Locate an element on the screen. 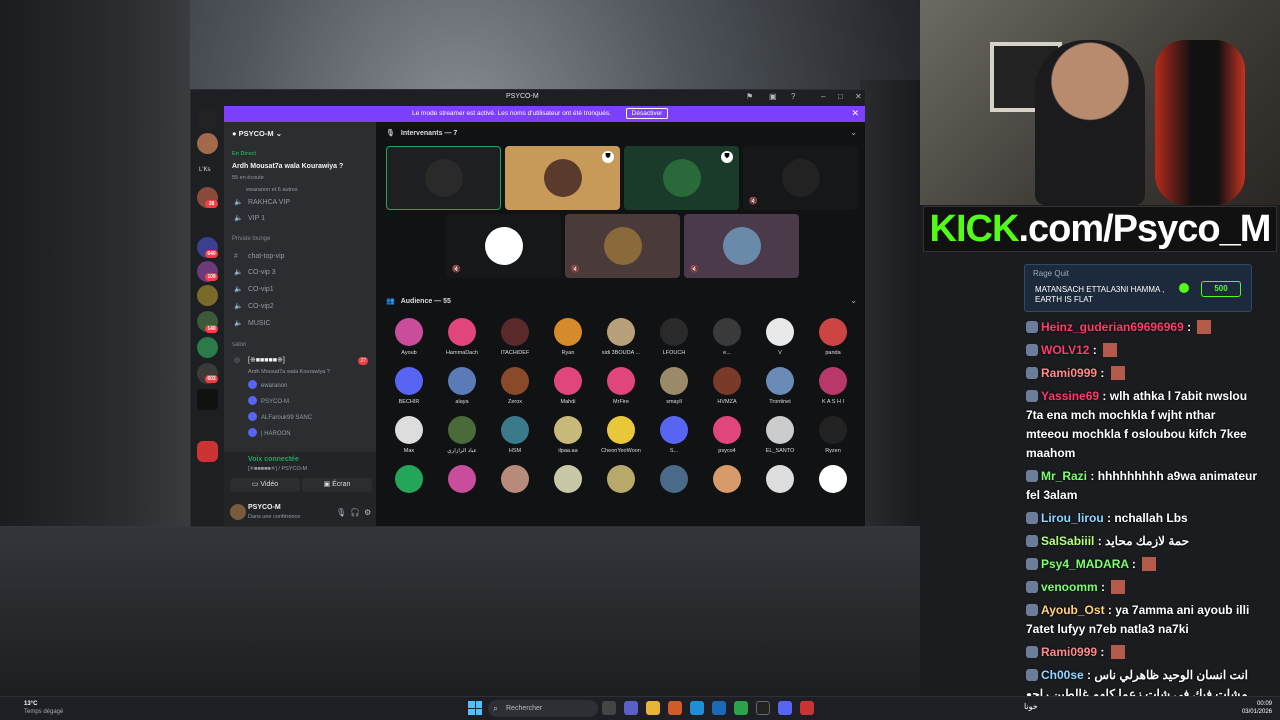 The image size is (1280, 720). audience-member: Mahdi is located at coordinates (568, 386).